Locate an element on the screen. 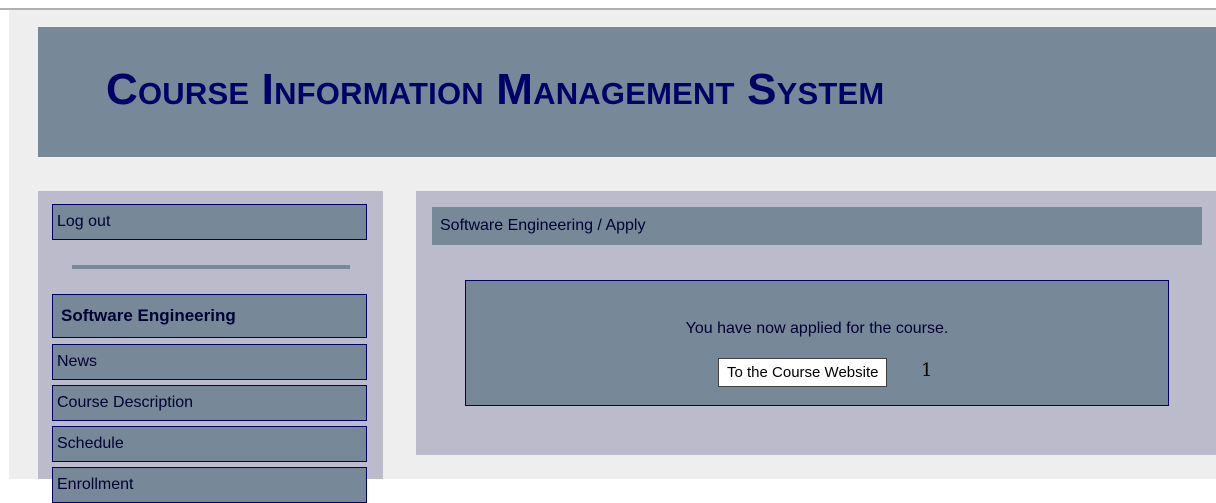  sidebar-course-title: Software Engineering is located at coordinates (209, 316).